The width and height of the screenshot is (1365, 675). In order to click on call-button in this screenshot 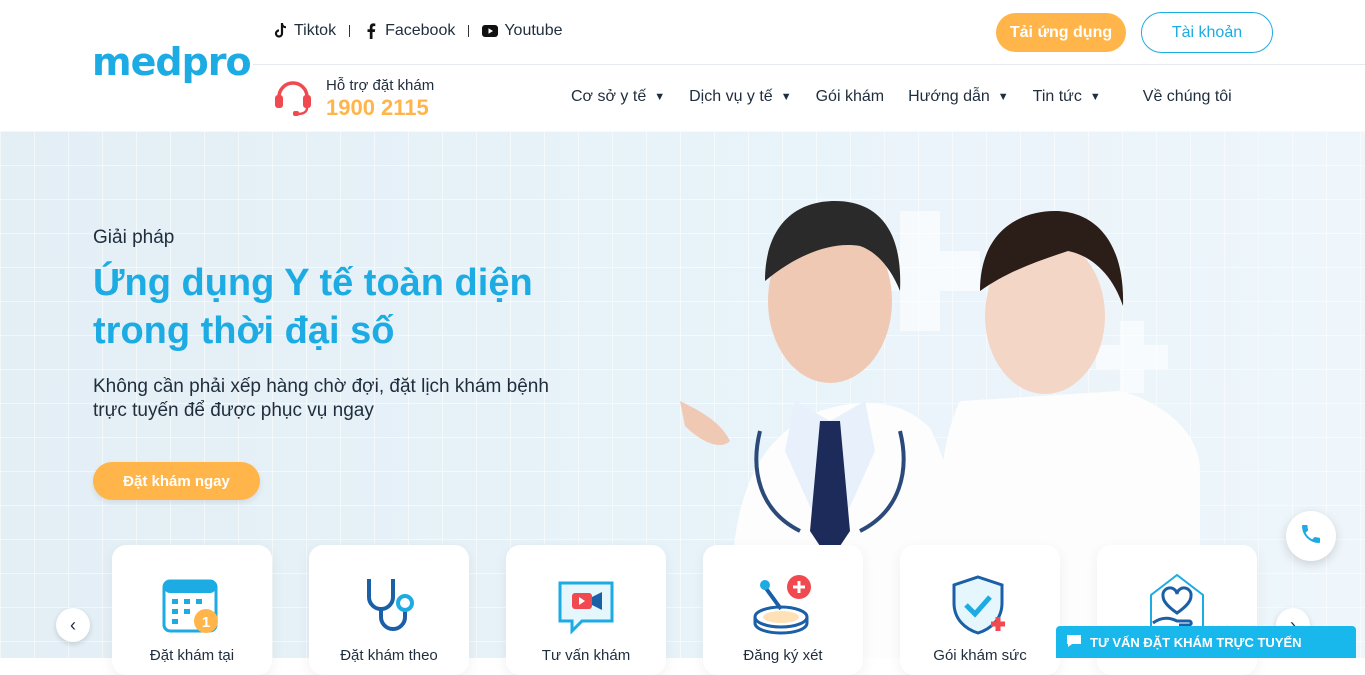, I will do `click(1311, 536)`.